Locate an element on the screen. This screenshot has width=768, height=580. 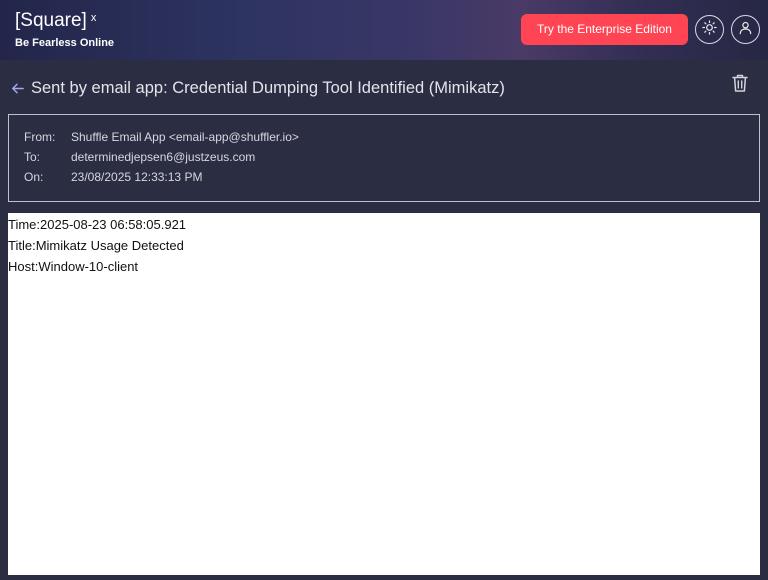
body-line-title: Title:Mimikatz Usage Detected is located at coordinates (96, 245).